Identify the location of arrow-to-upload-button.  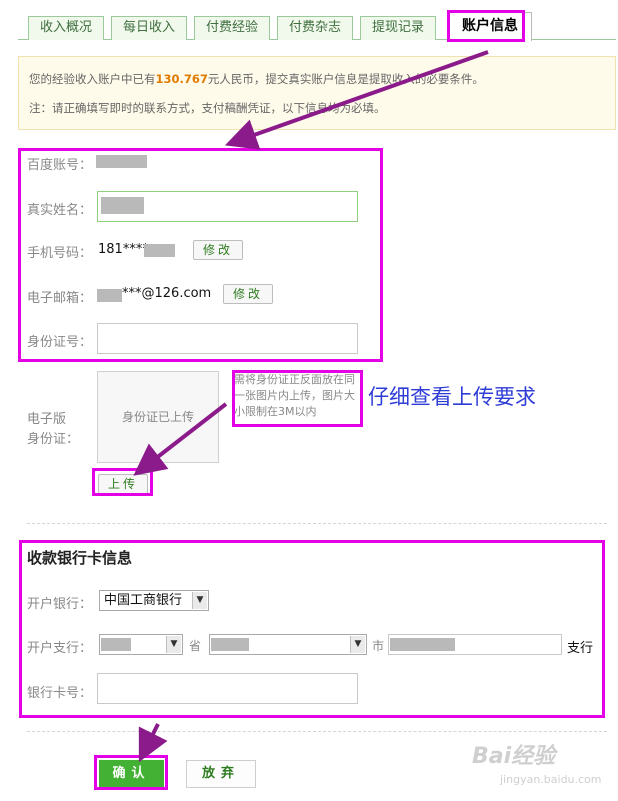
(180, 439).